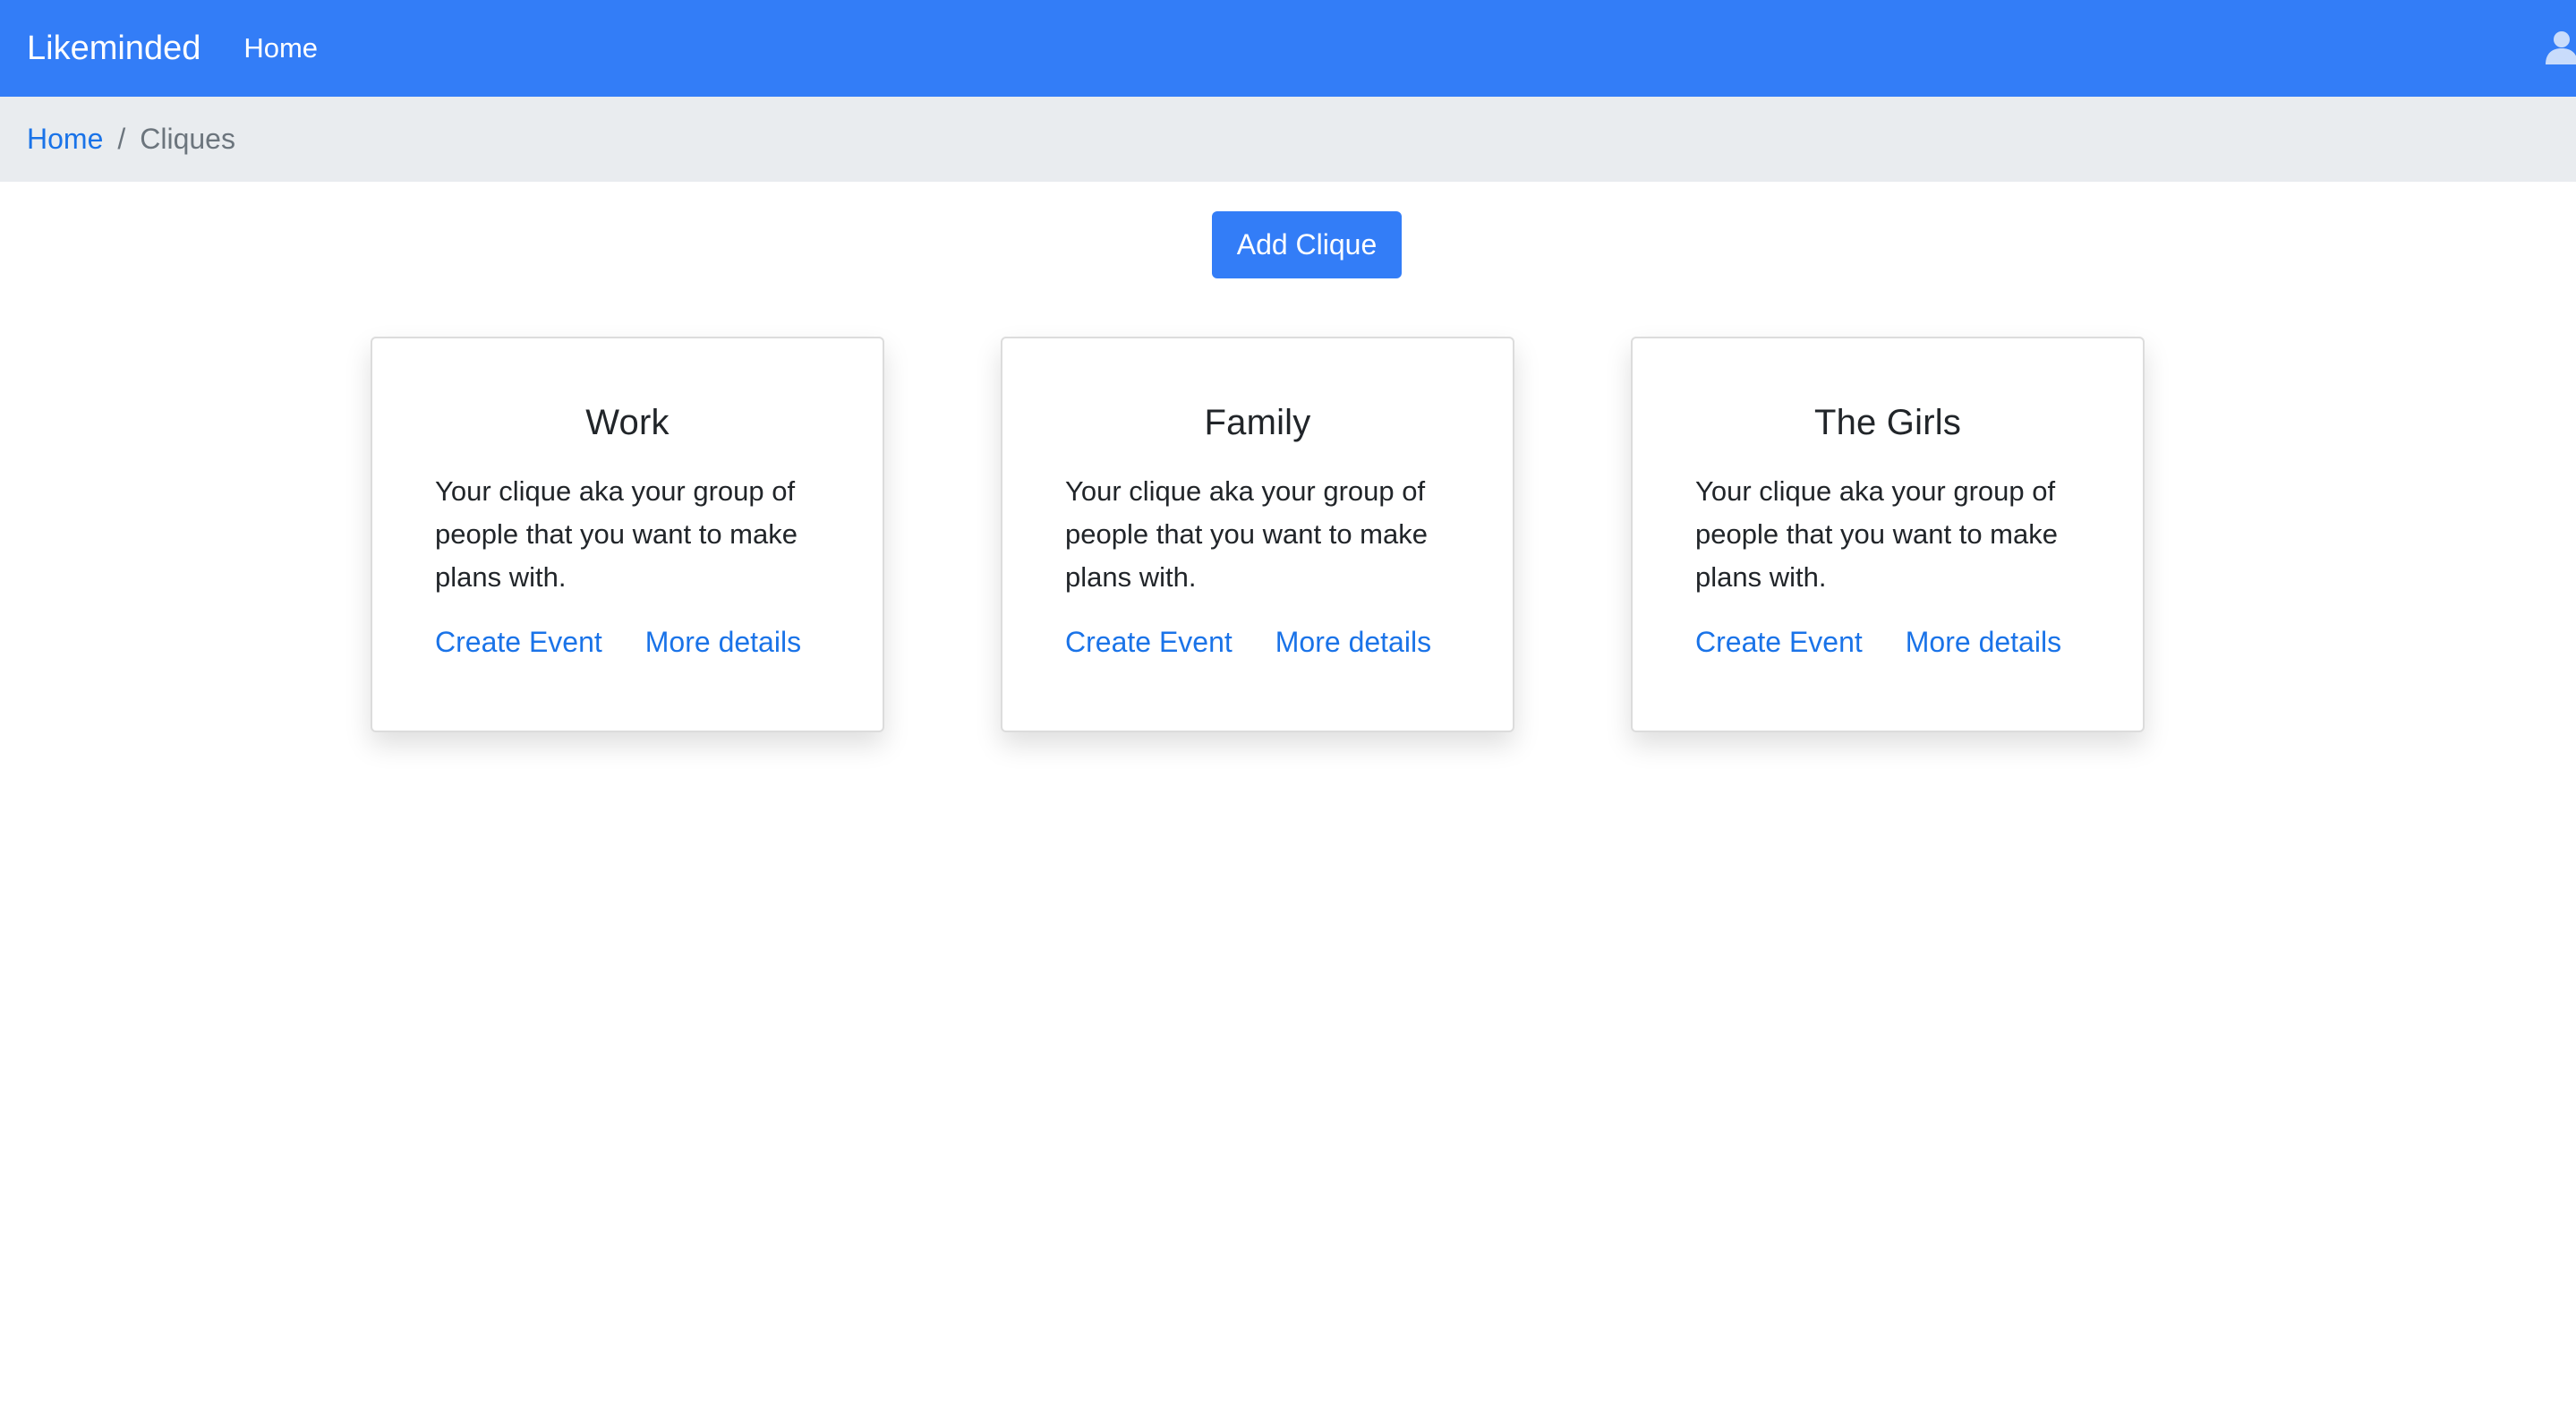 Image resolution: width=2576 pixels, height=1402 pixels. I want to click on breadcrumb: Home / Cliques, so click(1288, 139).